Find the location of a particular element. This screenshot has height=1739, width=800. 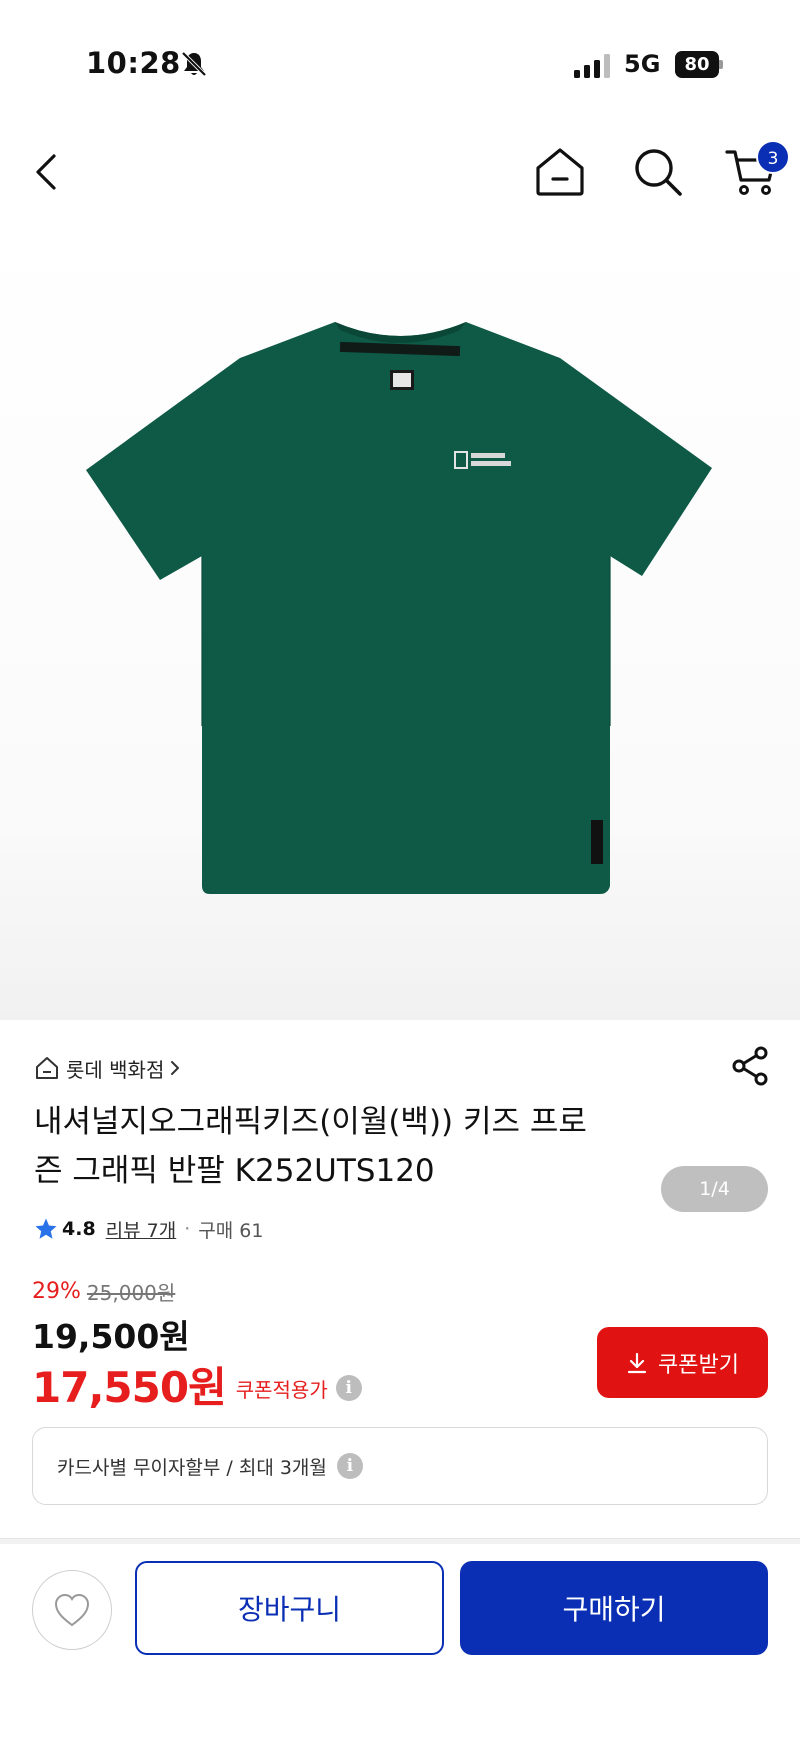

original-price: 25,000원 is located at coordinates (131, 1293).